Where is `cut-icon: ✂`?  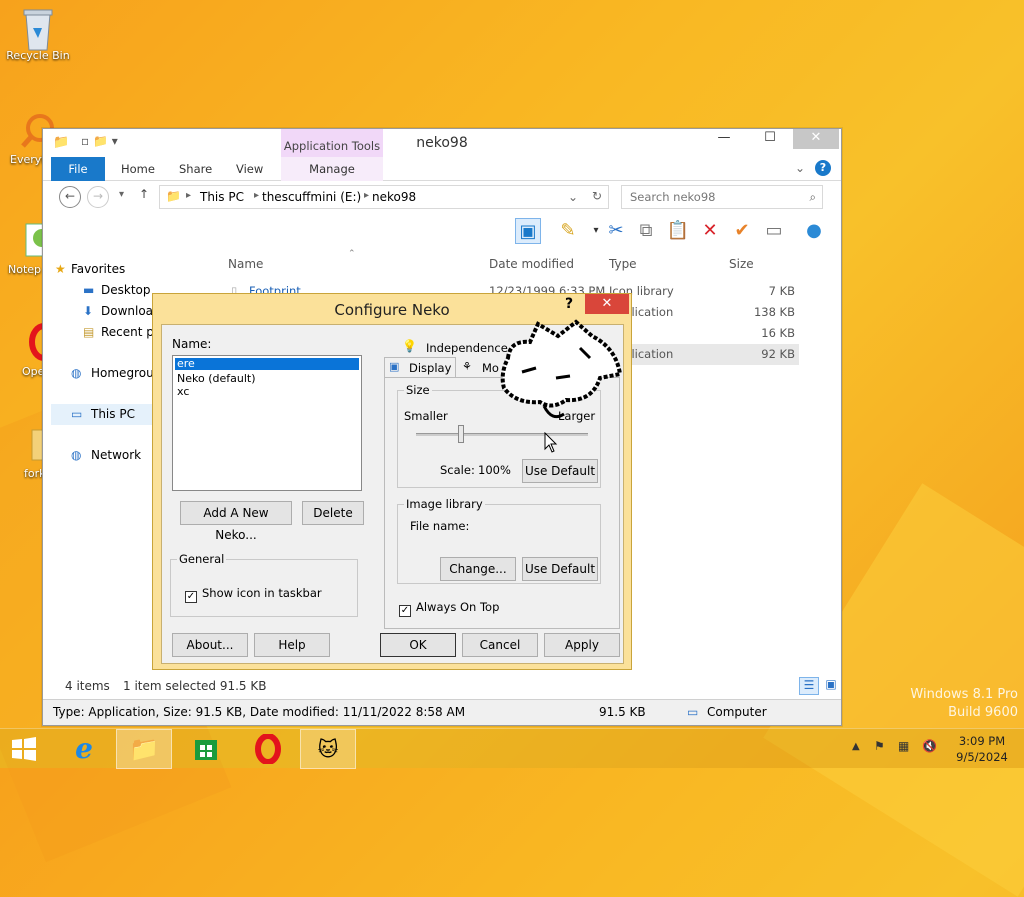
cut-icon: ✂ is located at coordinates (616, 231).